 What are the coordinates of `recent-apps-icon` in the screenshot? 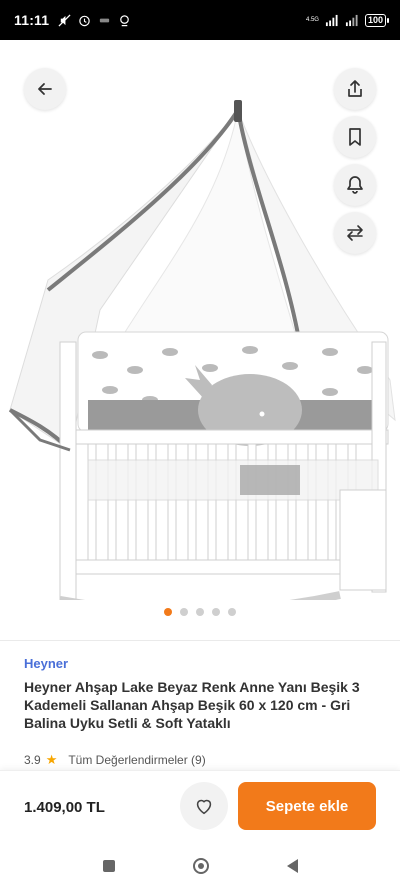 It's located at (108, 866).